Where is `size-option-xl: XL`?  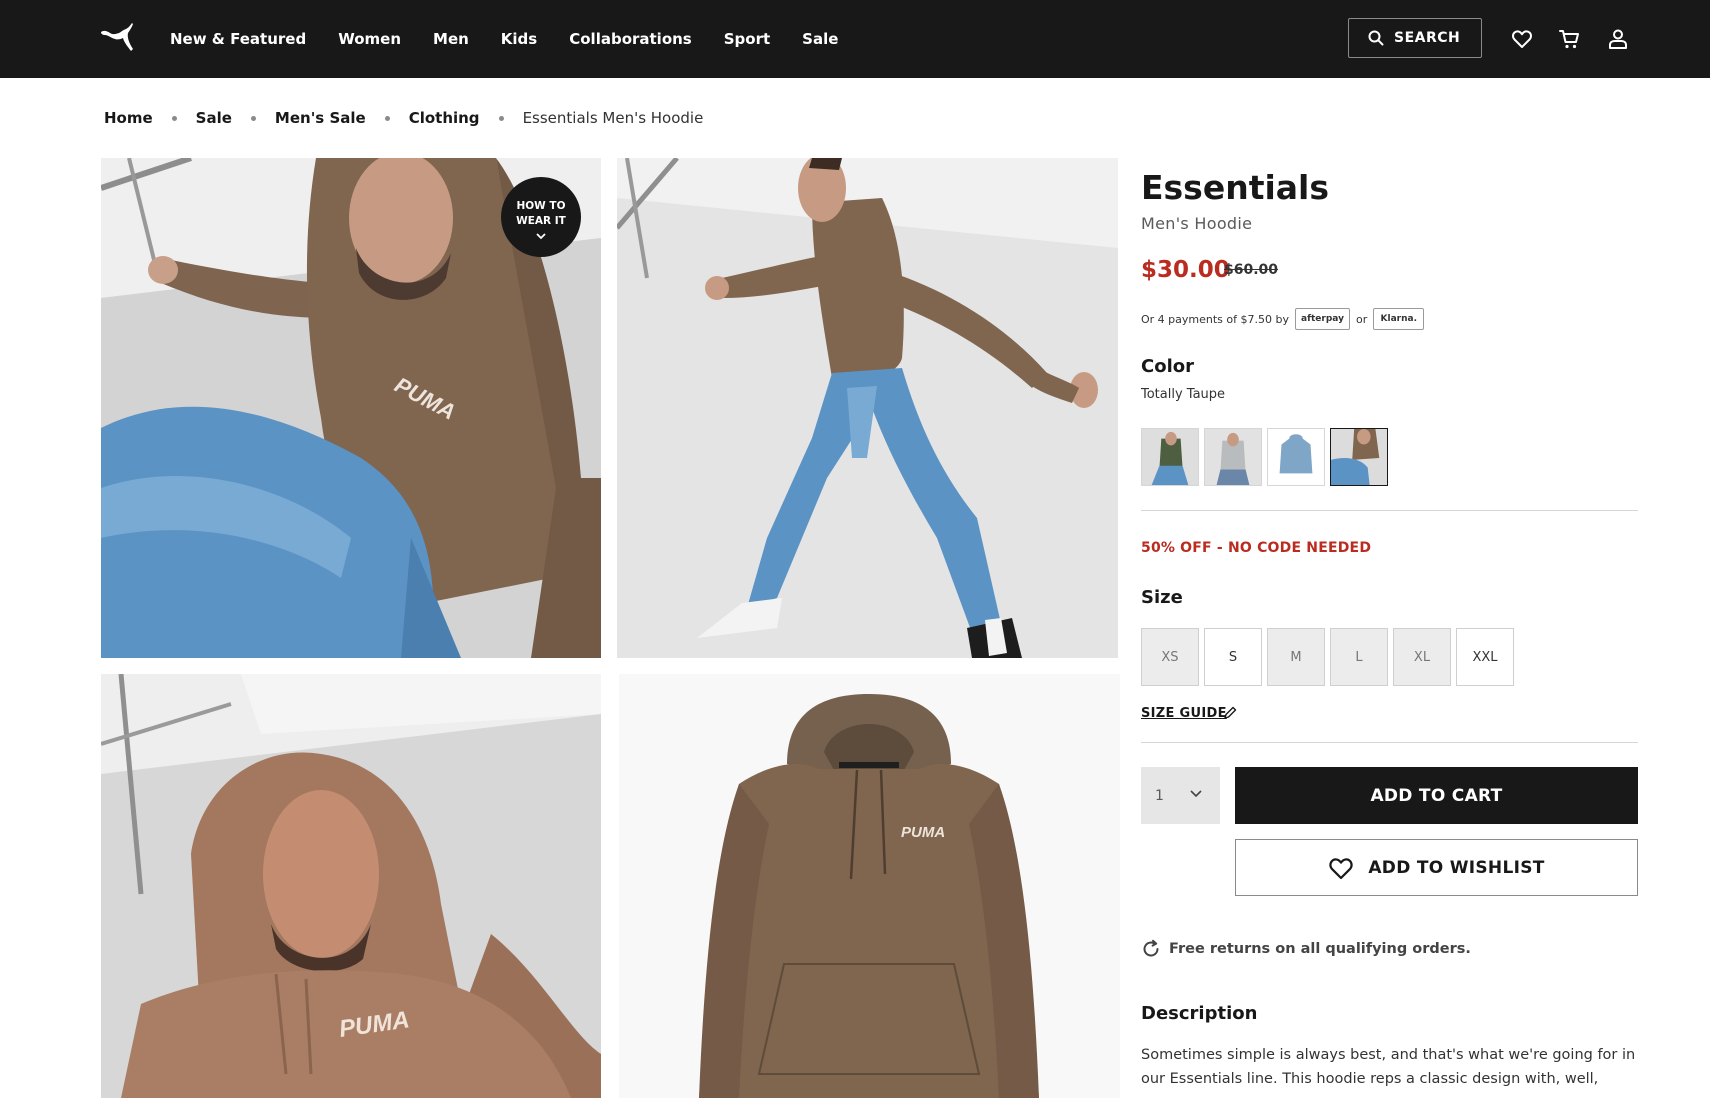 size-option-xl: XL is located at coordinates (1422, 657).